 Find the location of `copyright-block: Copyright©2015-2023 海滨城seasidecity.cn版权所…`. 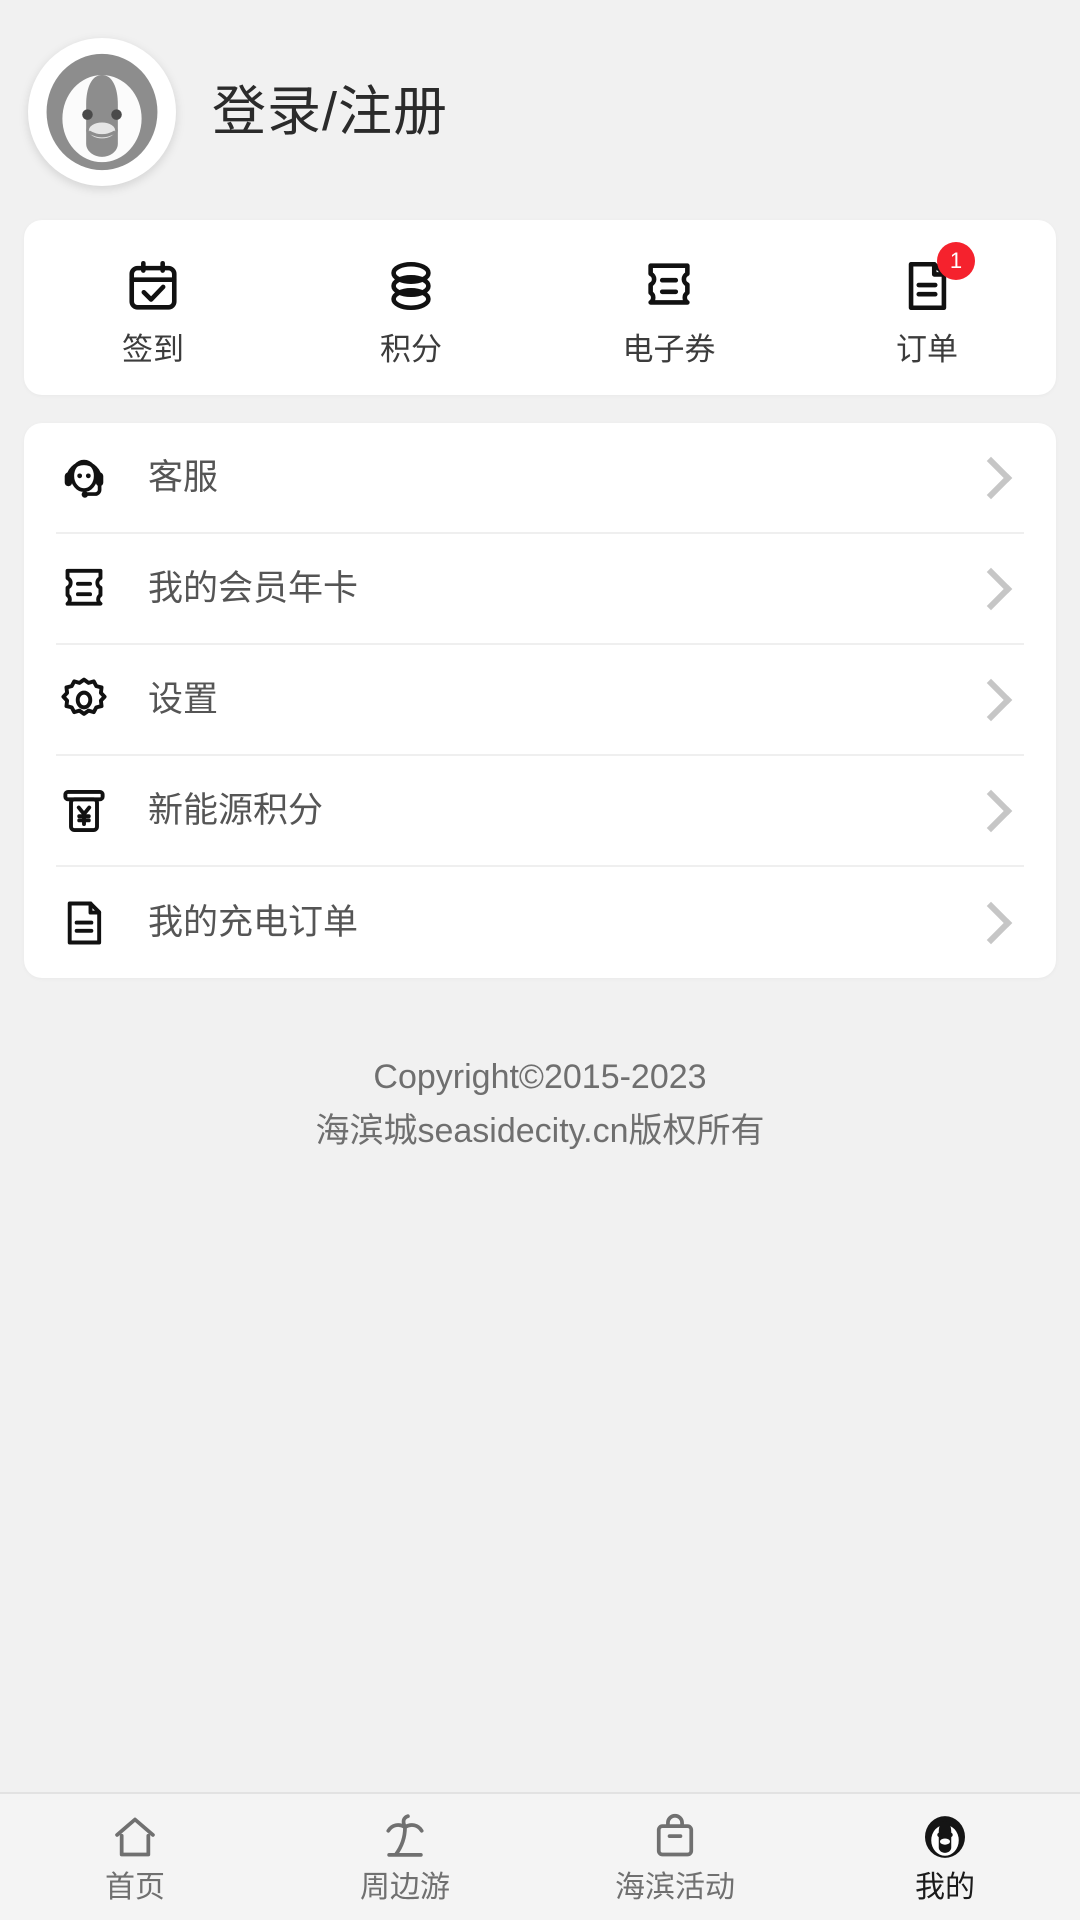

copyright-block: Copyright©2015-2023 海滨城seasidecity.cn版权所… is located at coordinates (540, 1104).